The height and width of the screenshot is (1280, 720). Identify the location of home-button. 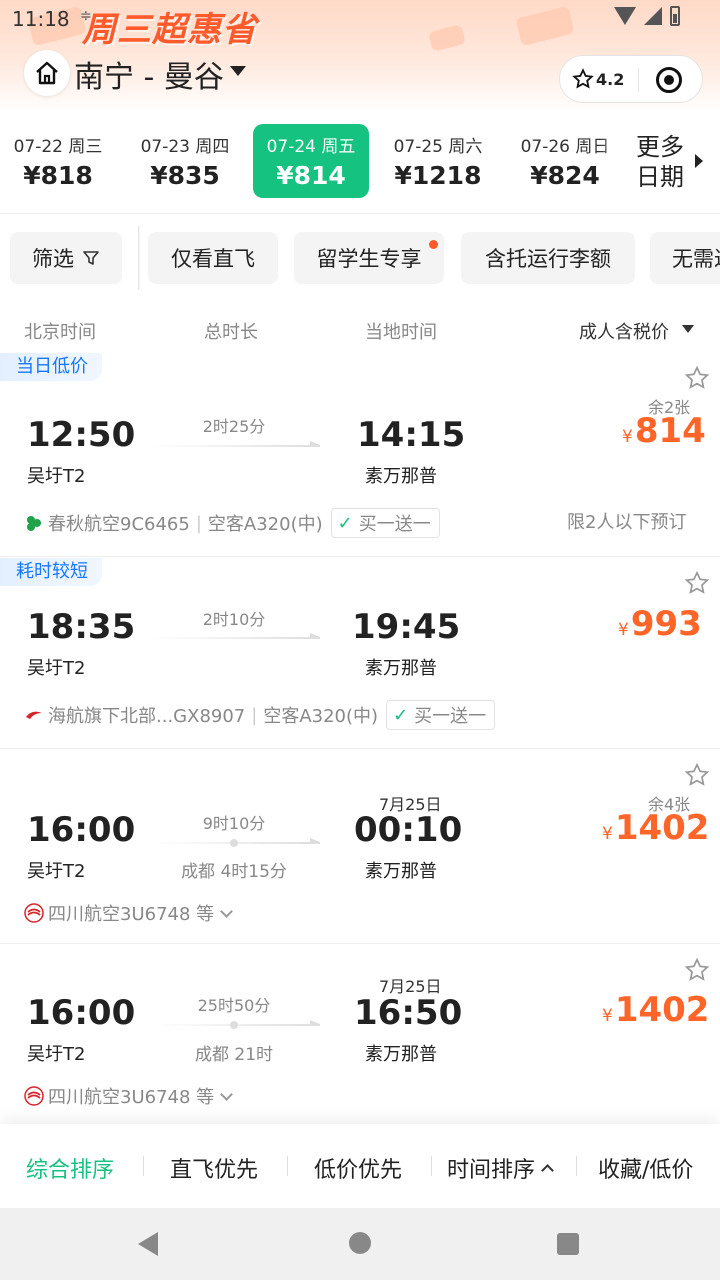
(47, 73).